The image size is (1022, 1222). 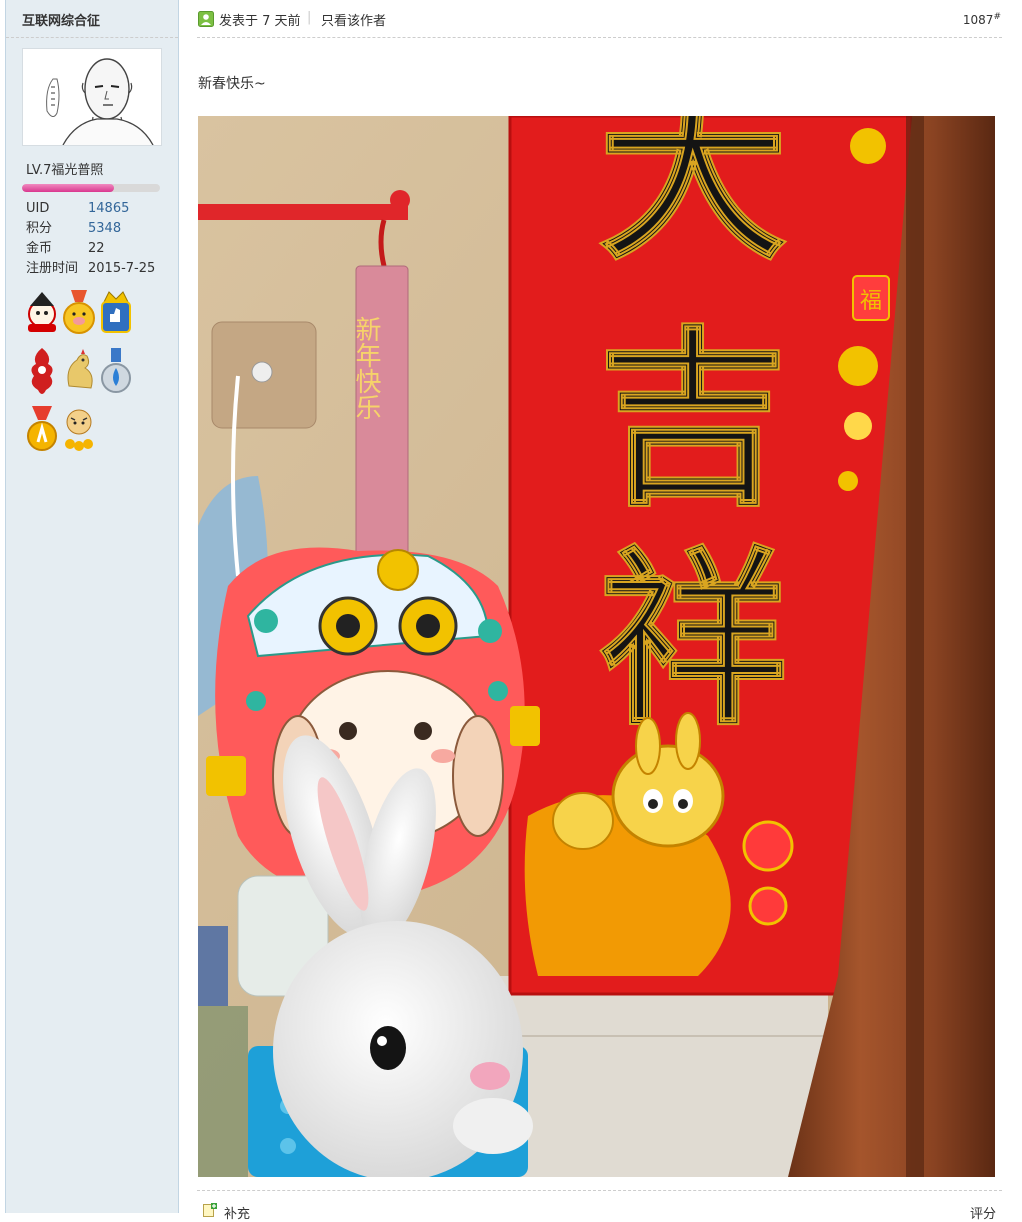 What do you see at coordinates (599, 19) in the screenshot?
I see `post-header: 发表于 7 天前 | 只看该作者 1087#` at bounding box center [599, 19].